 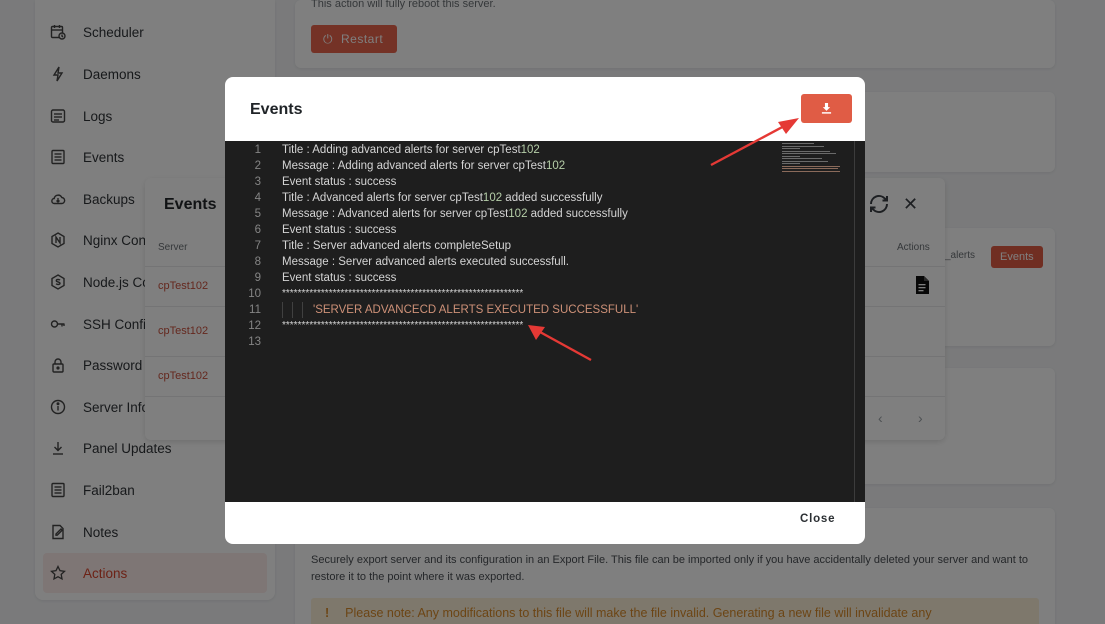 I want to click on line-number: 10, so click(x=254, y=294).